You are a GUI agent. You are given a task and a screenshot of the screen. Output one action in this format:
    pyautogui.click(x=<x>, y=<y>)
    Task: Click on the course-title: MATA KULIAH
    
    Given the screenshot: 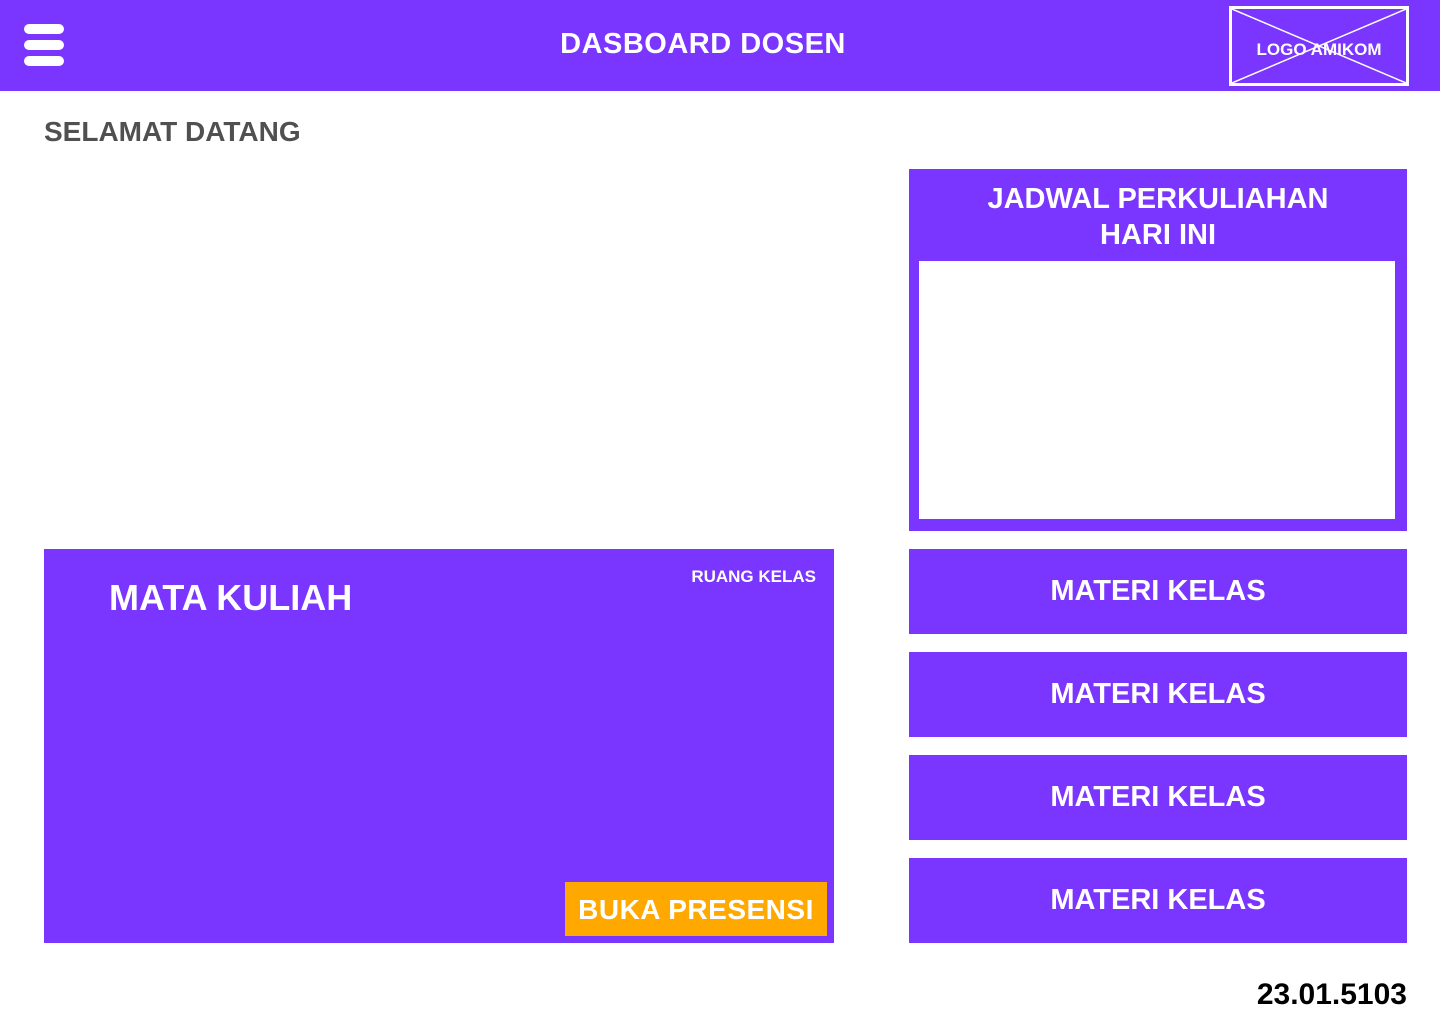 What is the action you would take?
    pyautogui.click(x=231, y=597)
    